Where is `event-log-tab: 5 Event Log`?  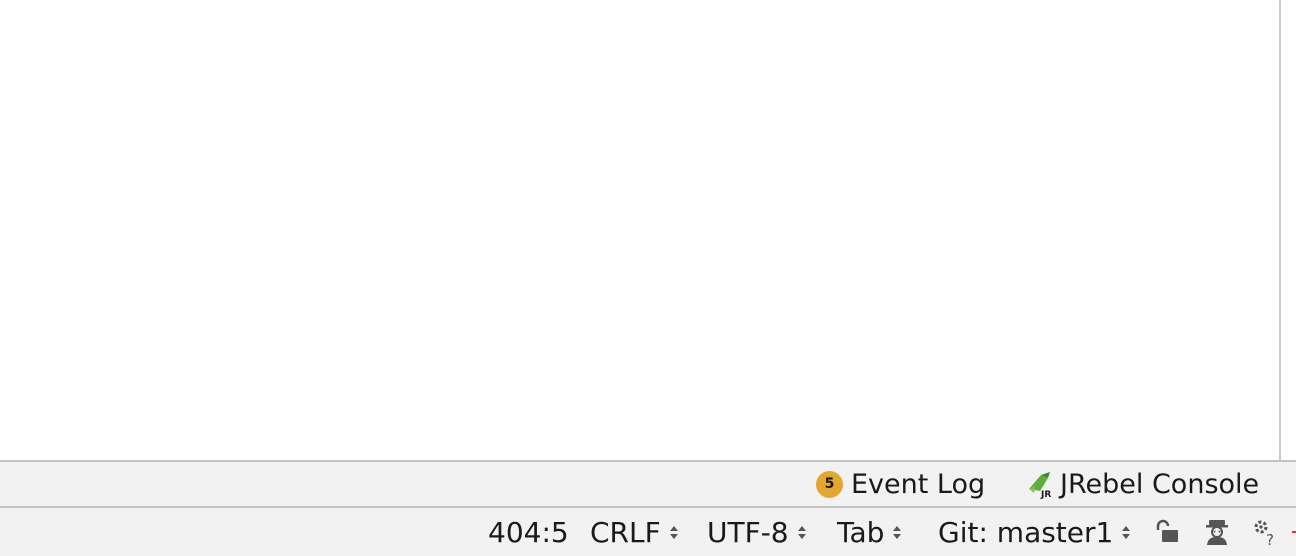
event-log-tab: 5 Event Log is located at coordinates (900, 484).